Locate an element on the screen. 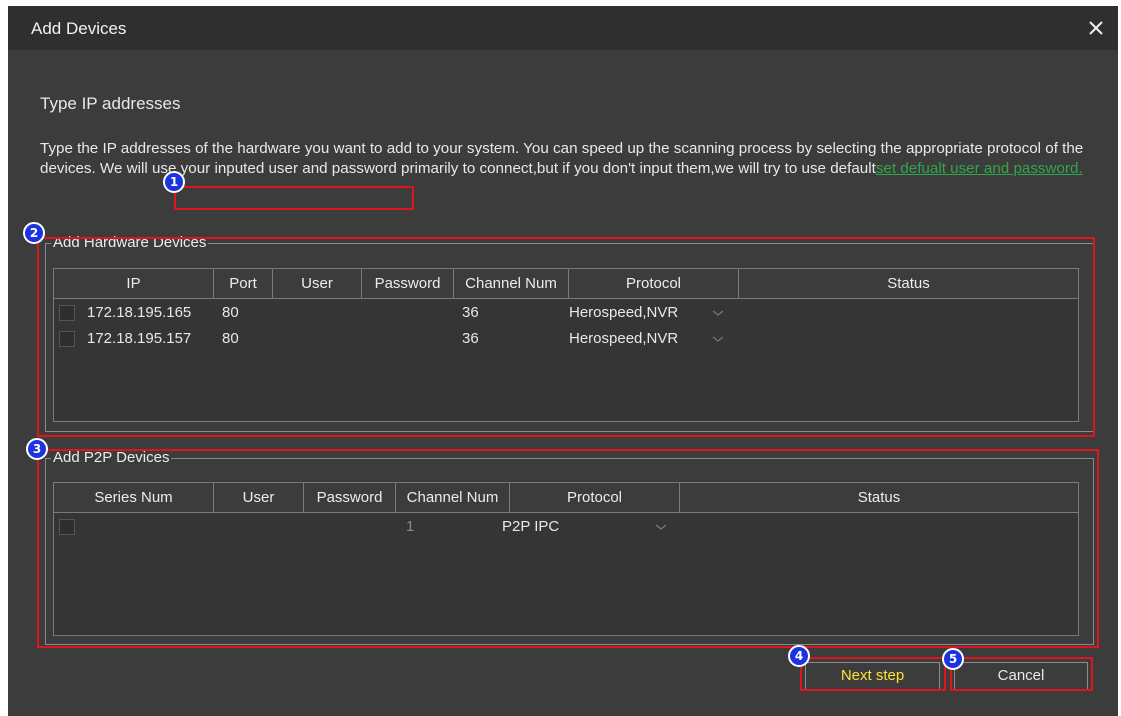  annotation-badge-5: 5 is located at coordinates (953, 659).